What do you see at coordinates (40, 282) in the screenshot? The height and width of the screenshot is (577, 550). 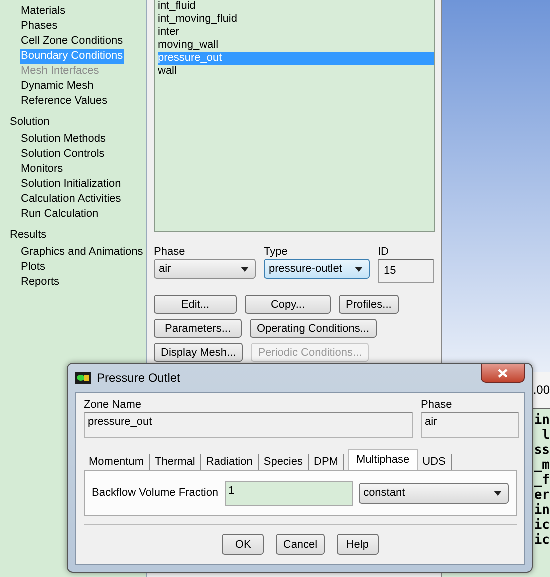 I see `tree-item: Reports` at bounding box center [40, 282].